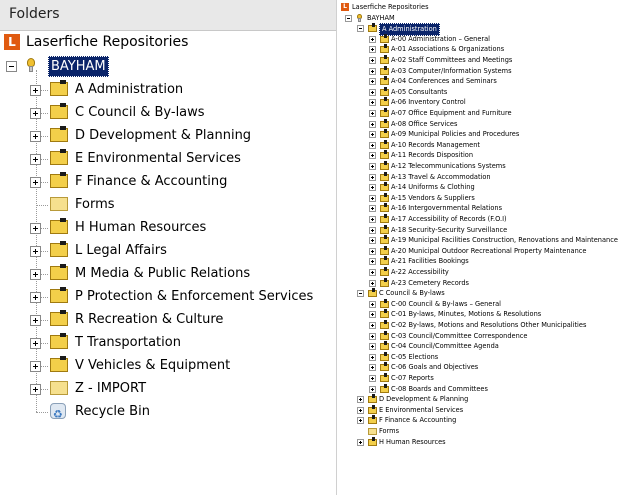  Describe the element at coordinates (455, 134) in the screenshot. I see `tree-item-label: A-09 Municipal Policies and Procedures` at that location.